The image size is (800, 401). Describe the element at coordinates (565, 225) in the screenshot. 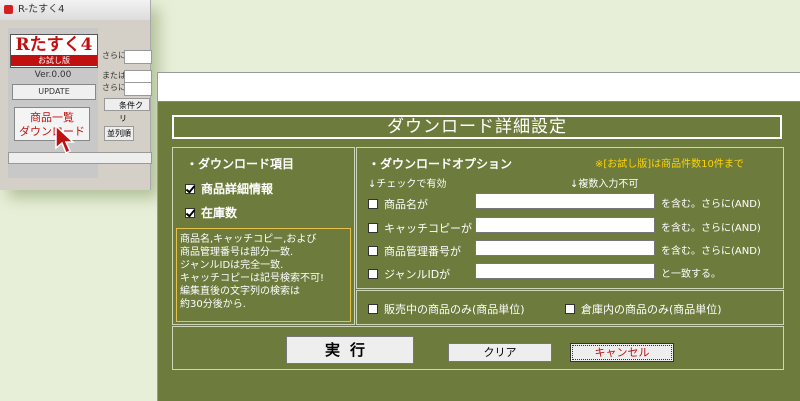

I see `catch-copy-input` at that location.